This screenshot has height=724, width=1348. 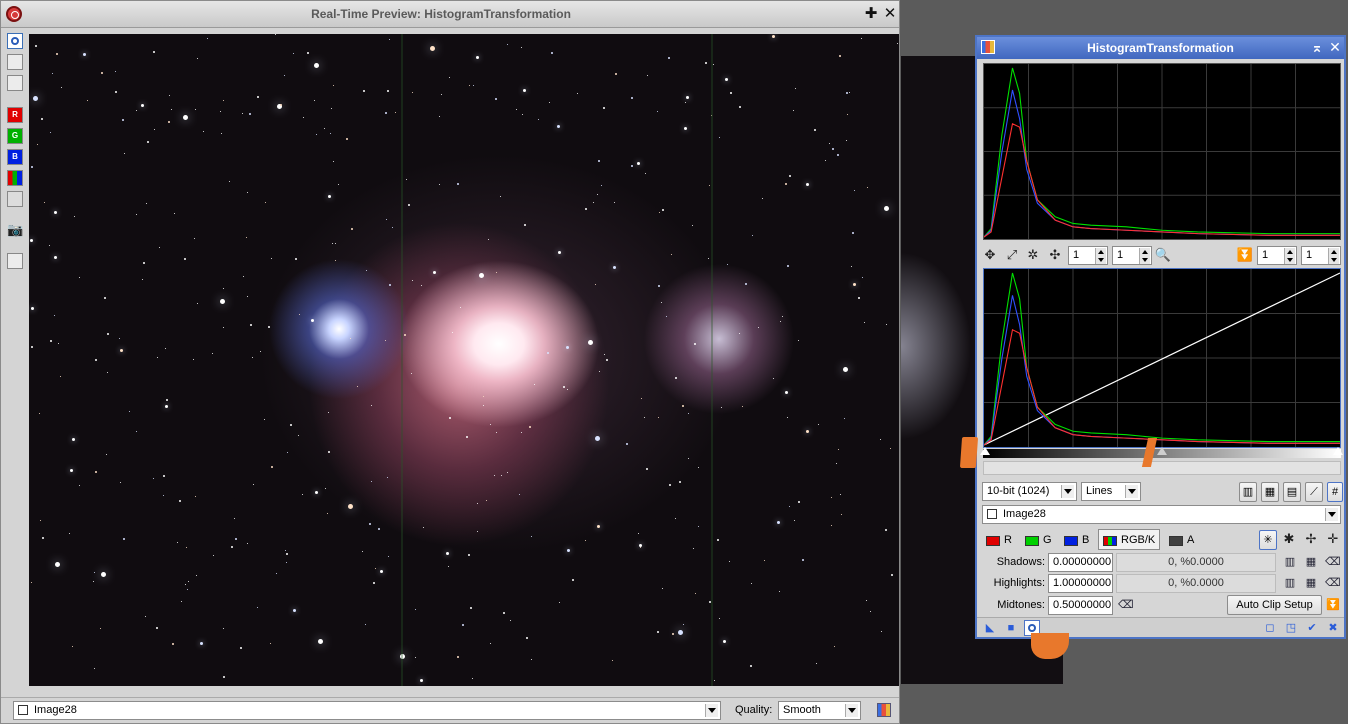 What do you see at coordinates (990, 255) in the screenshot?
I see `pan-icon: ✥` at bounding box center [990, 255].